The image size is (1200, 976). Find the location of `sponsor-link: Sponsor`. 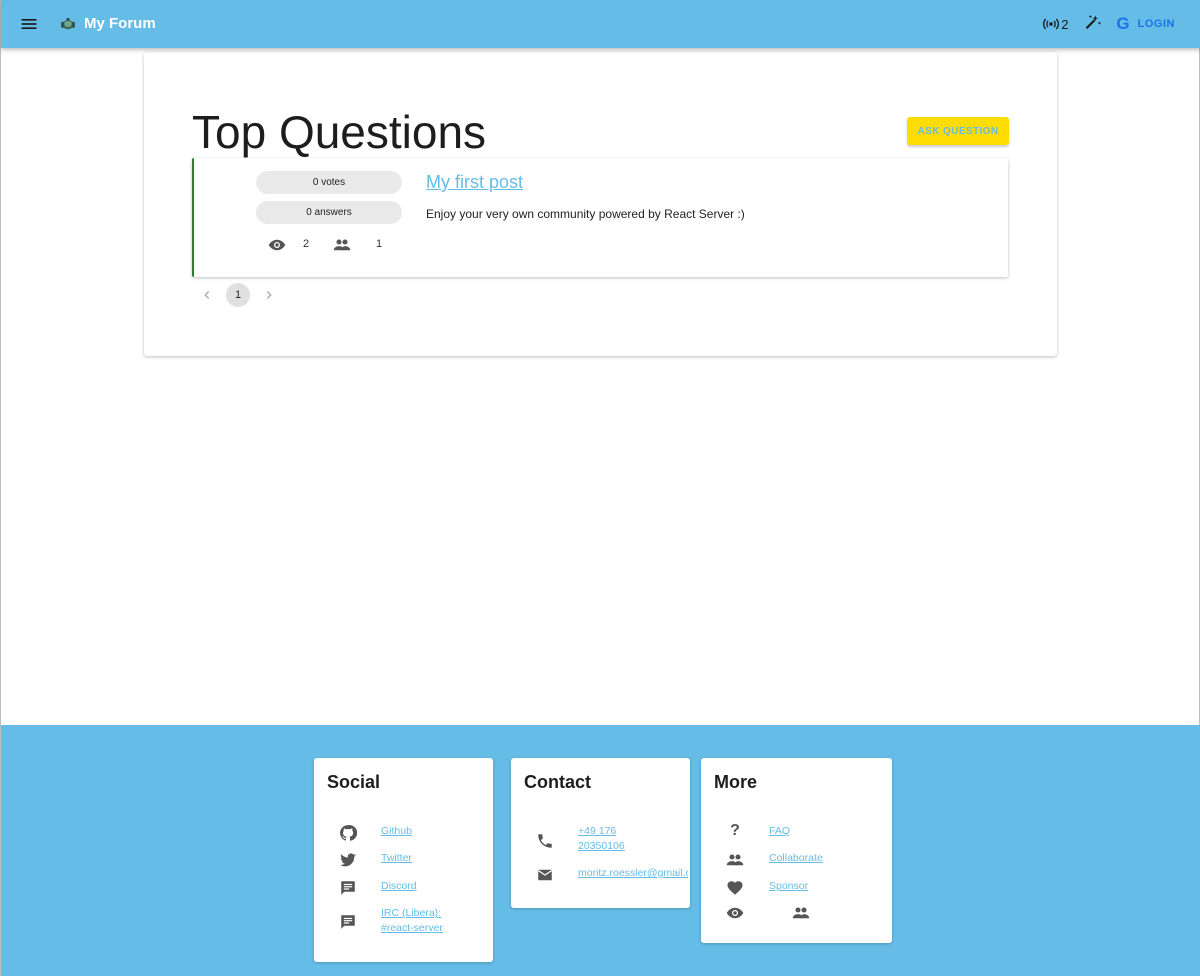

sponsor-link: Sponsor is located at coordinates (788, 886).